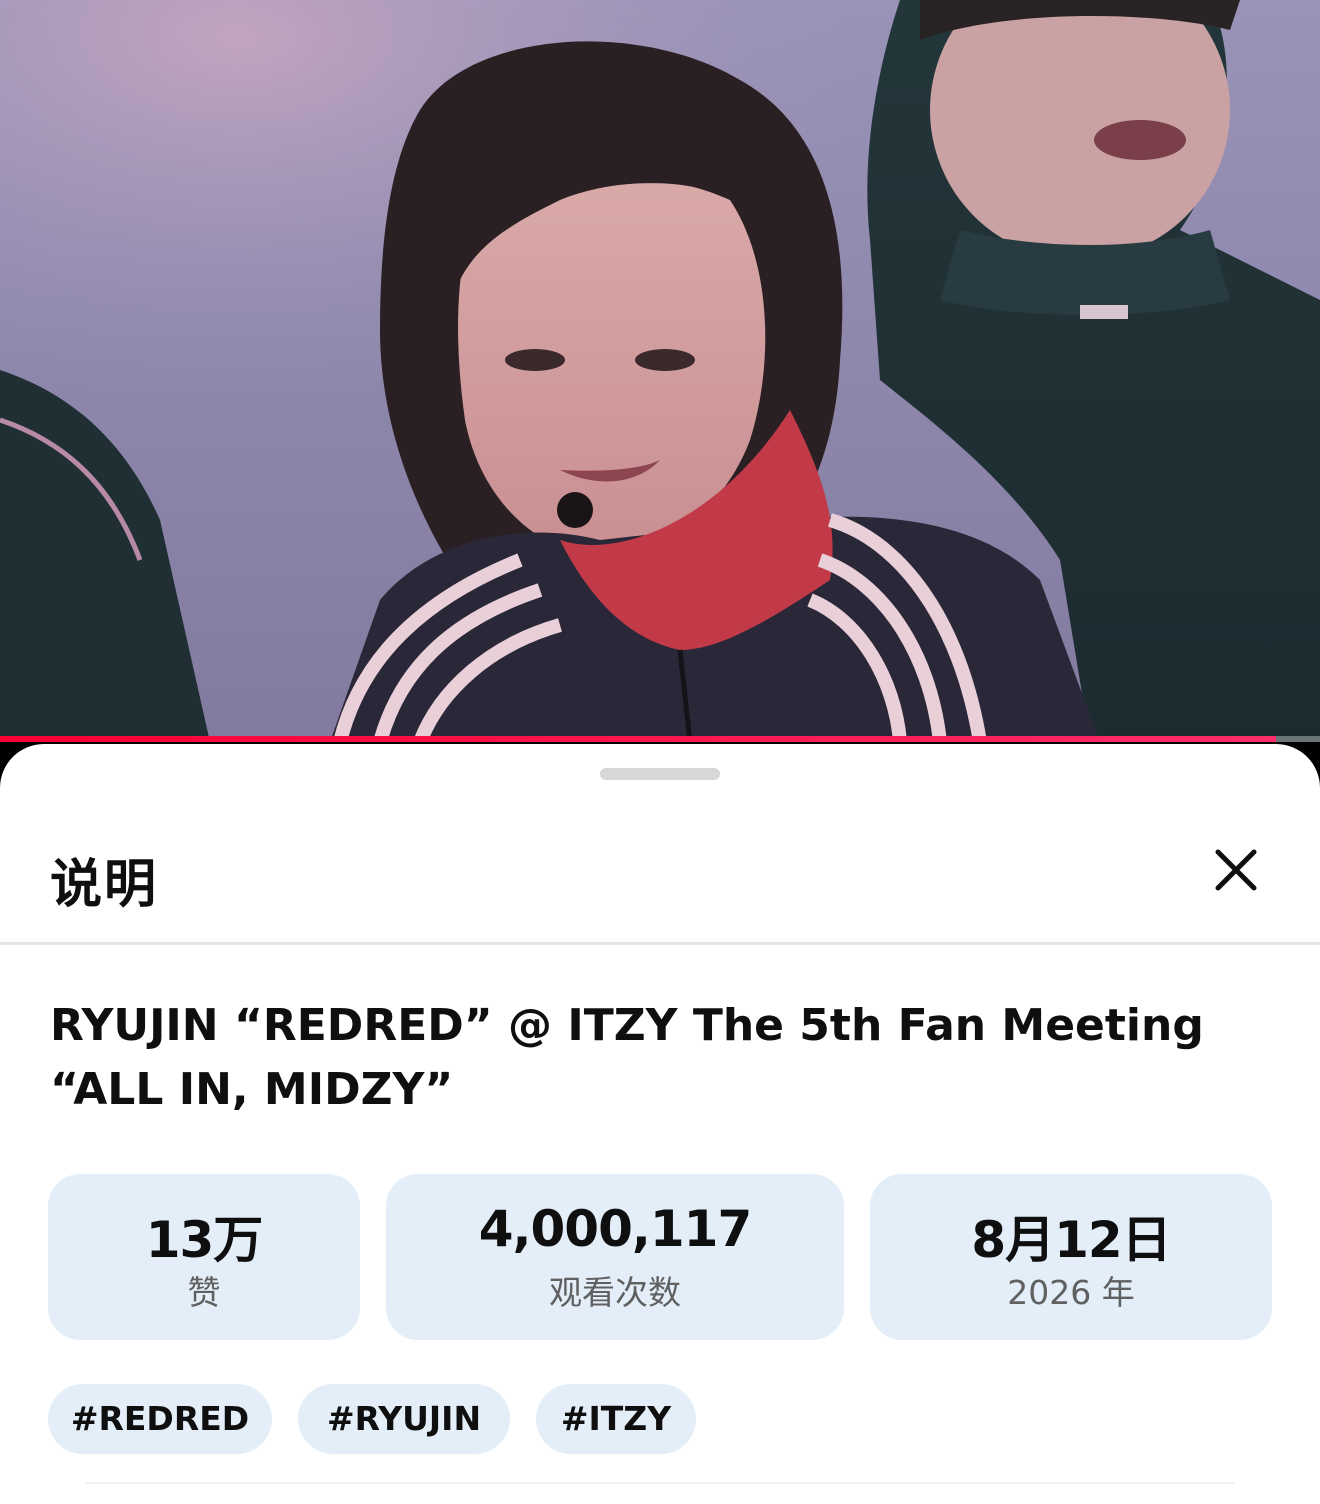  Describe the element at coordinates (660, 1483) in the screenshot. I see `section-divider` at that location.